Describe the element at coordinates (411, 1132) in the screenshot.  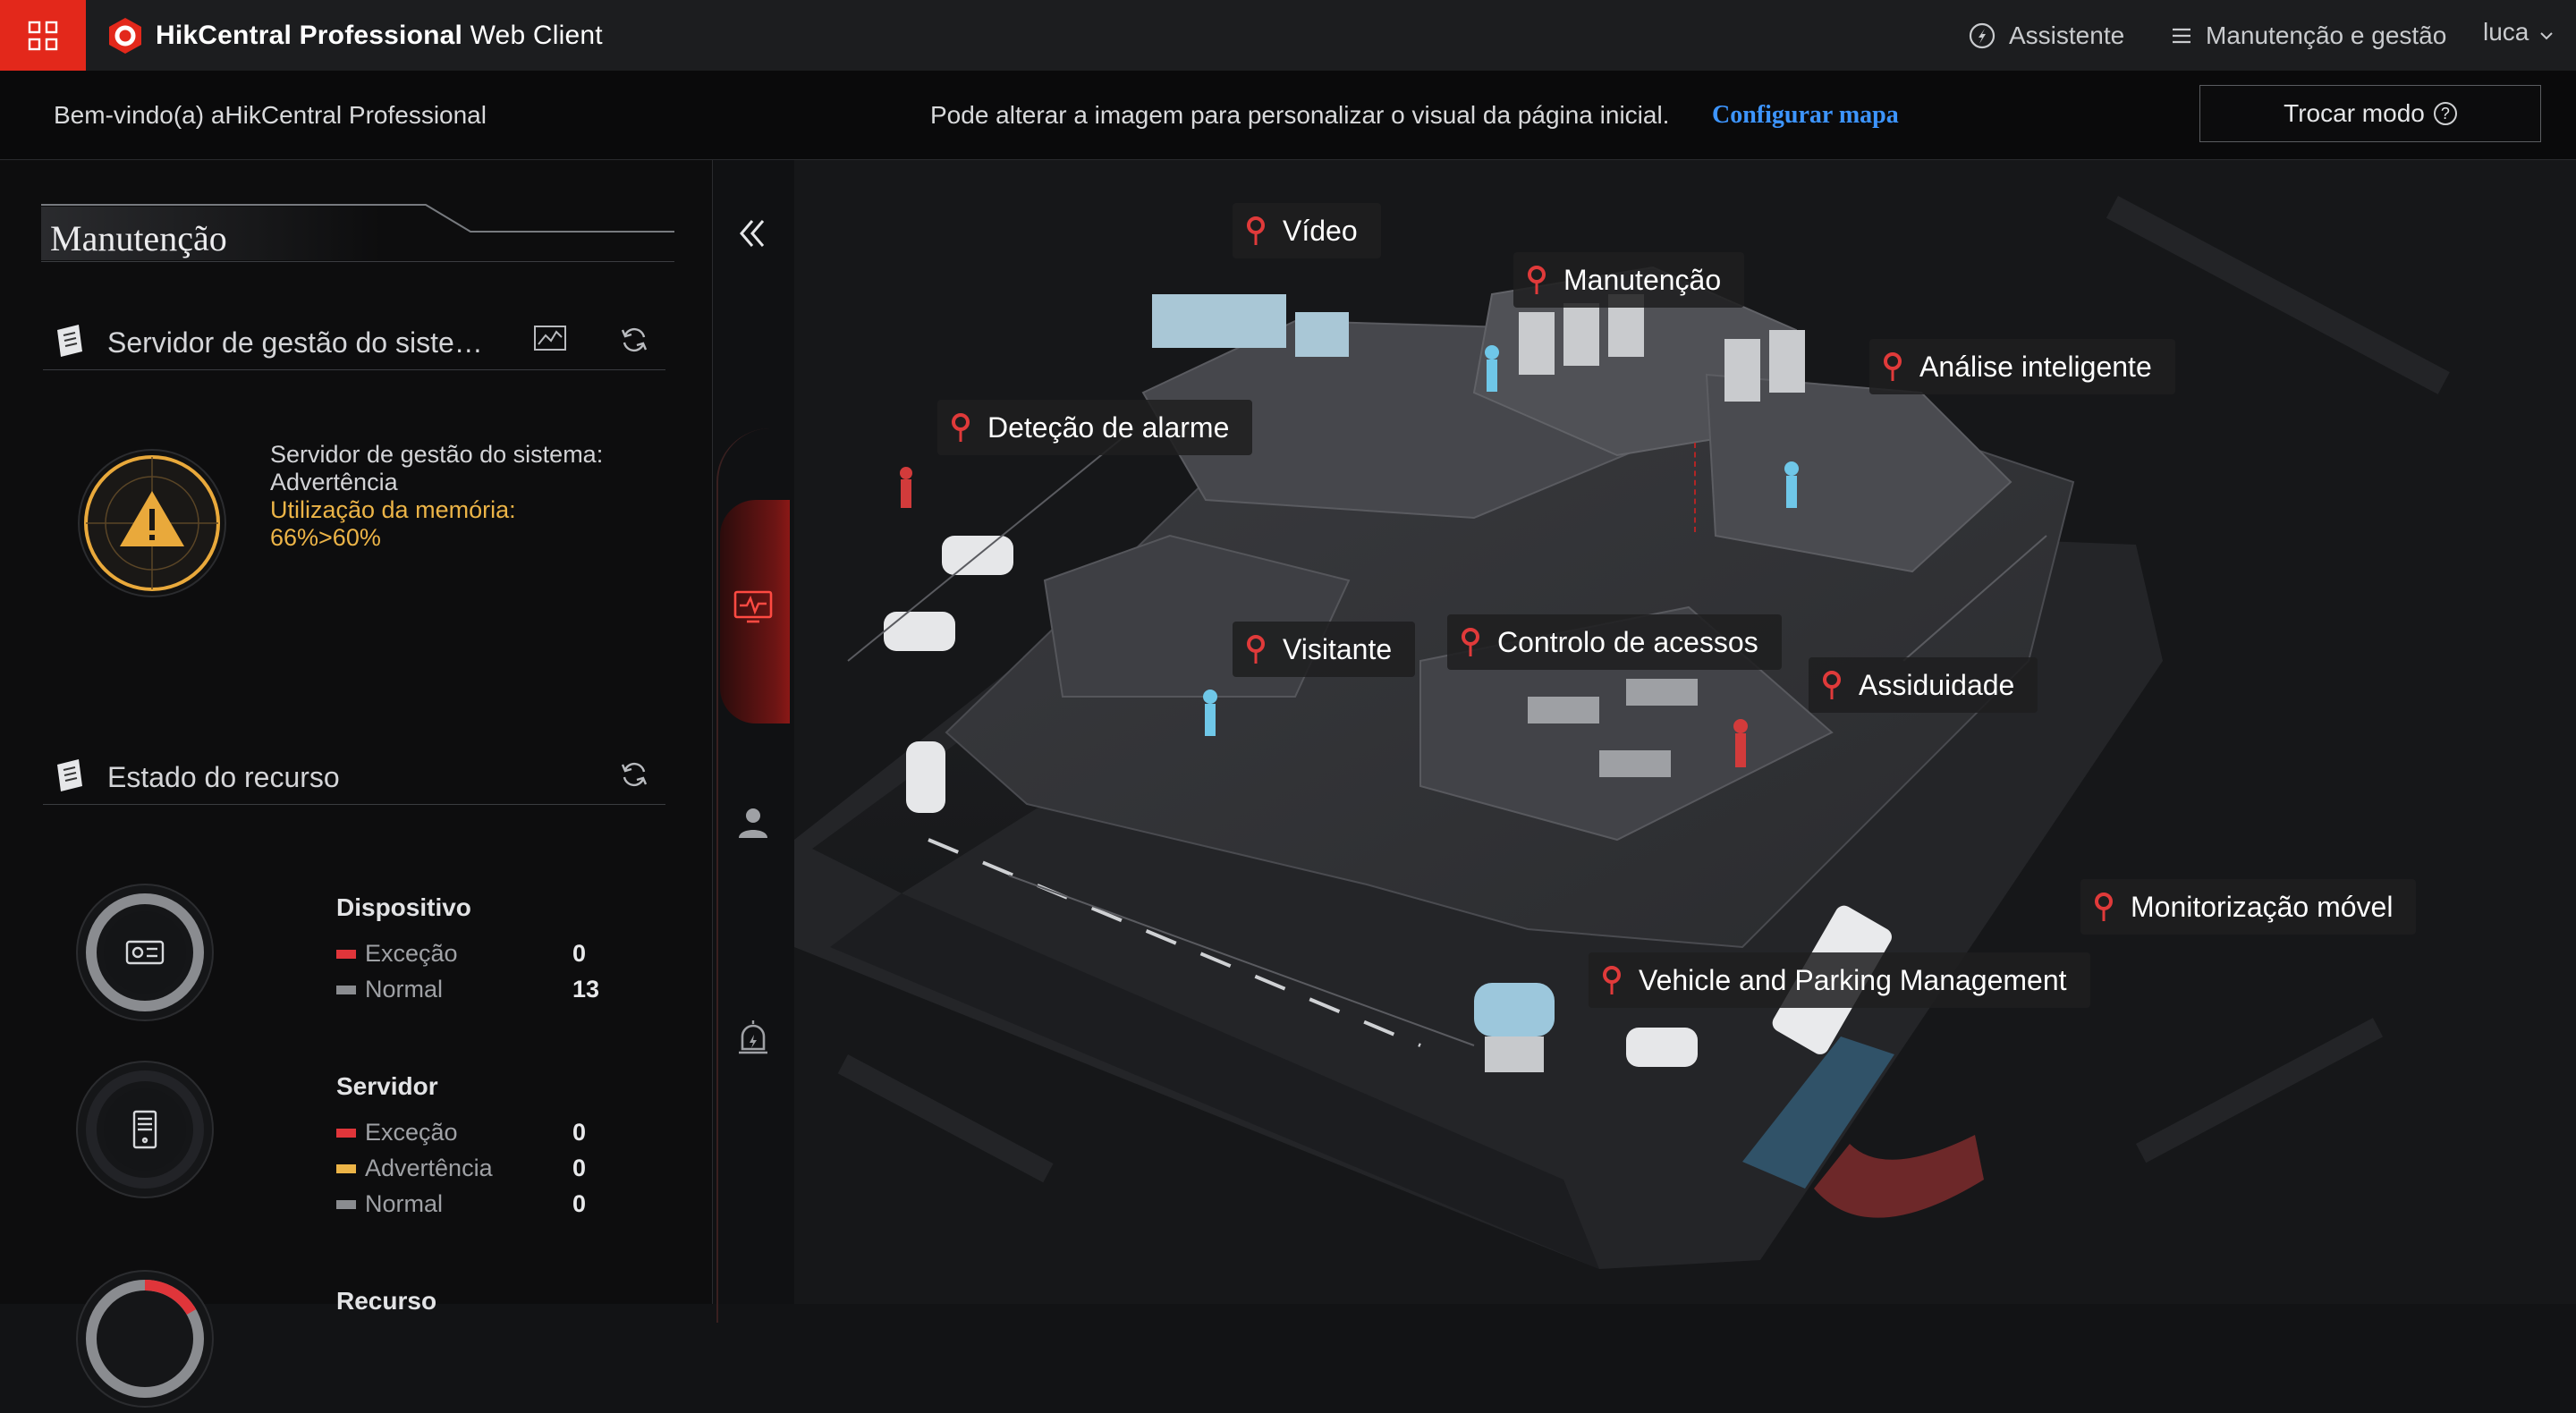
I see `server-exception-label: Exceção` at that location.